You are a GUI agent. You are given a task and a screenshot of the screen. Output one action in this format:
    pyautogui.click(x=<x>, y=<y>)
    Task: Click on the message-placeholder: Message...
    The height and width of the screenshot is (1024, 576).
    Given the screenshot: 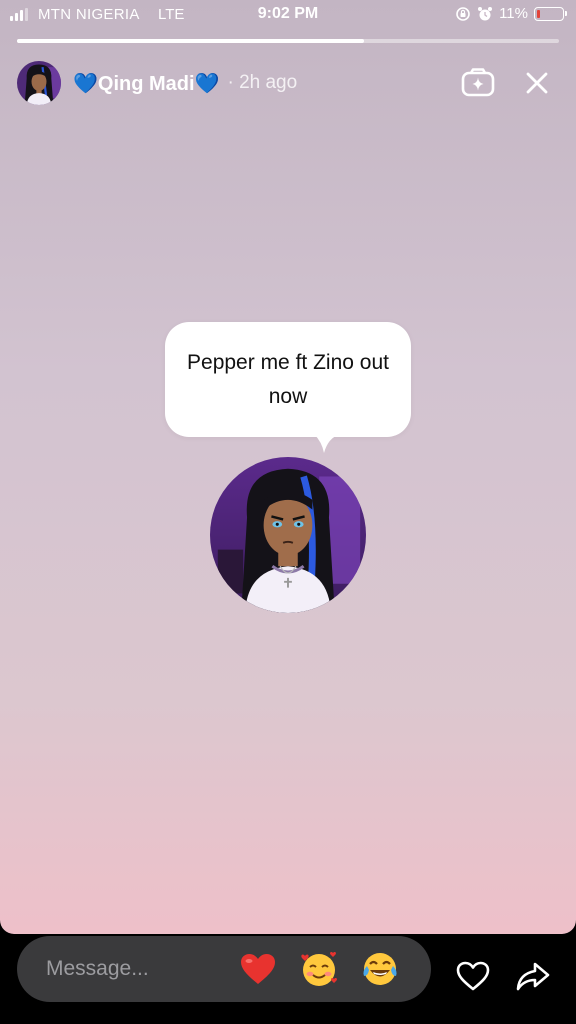 What is the action you would take?
    pyautogui.click(x=97, y=968)
    